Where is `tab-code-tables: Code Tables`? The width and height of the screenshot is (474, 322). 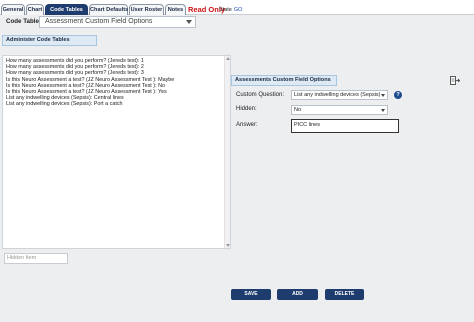
tab-code-tables: Code Tables is located at coordinates (66, 9).